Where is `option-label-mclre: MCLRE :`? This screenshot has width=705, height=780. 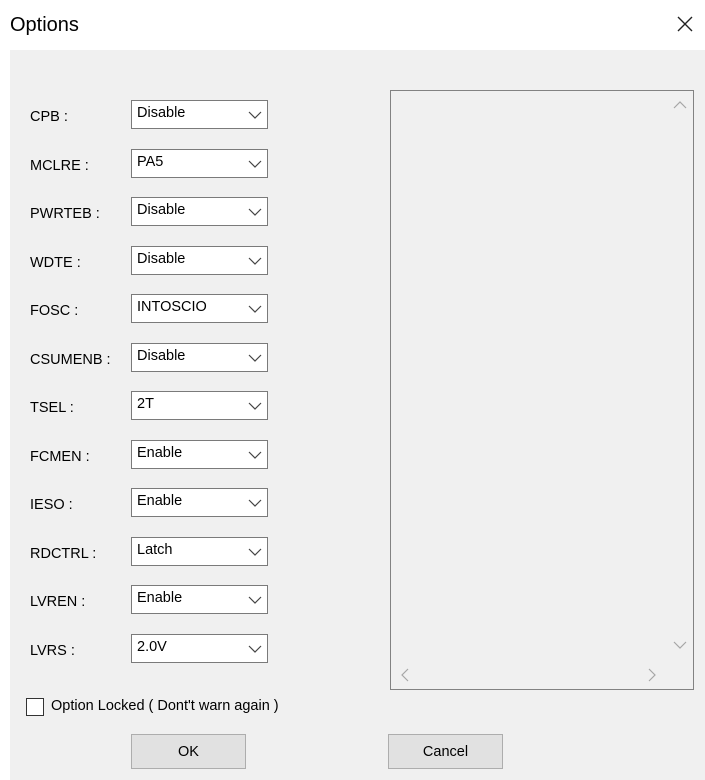 option-label-mclre: MCLRE : is located at coordinates (59, 166).